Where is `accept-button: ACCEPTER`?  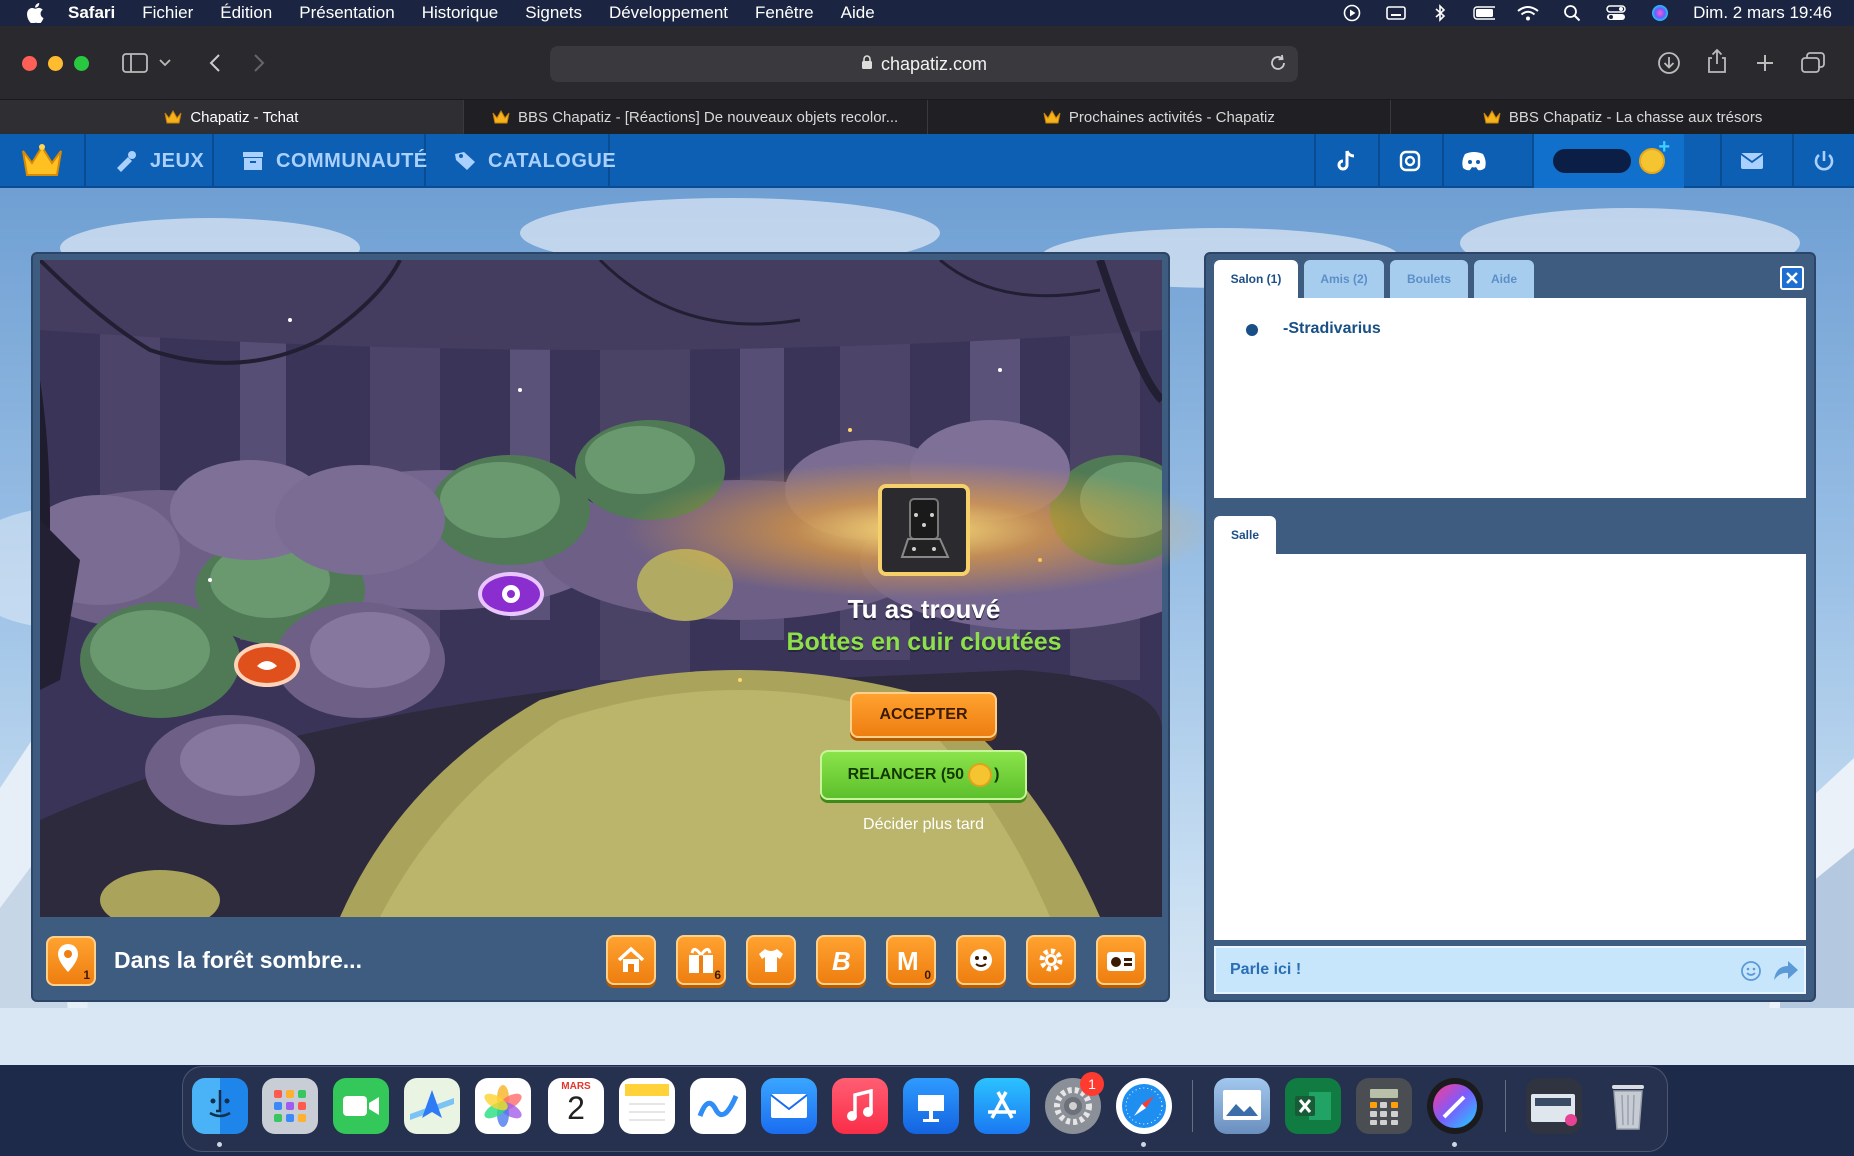
accept-button: ACCEPTER is located at coordinates (923, 715).